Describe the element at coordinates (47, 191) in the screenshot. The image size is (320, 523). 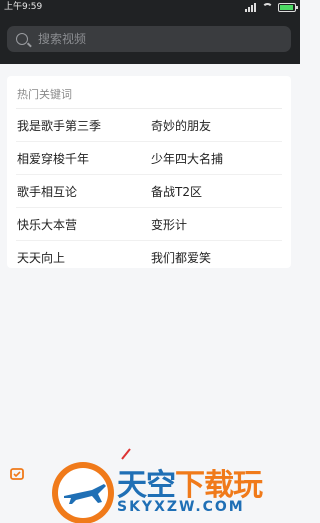
I see `keyword-link: 歌手相互论` at that location.